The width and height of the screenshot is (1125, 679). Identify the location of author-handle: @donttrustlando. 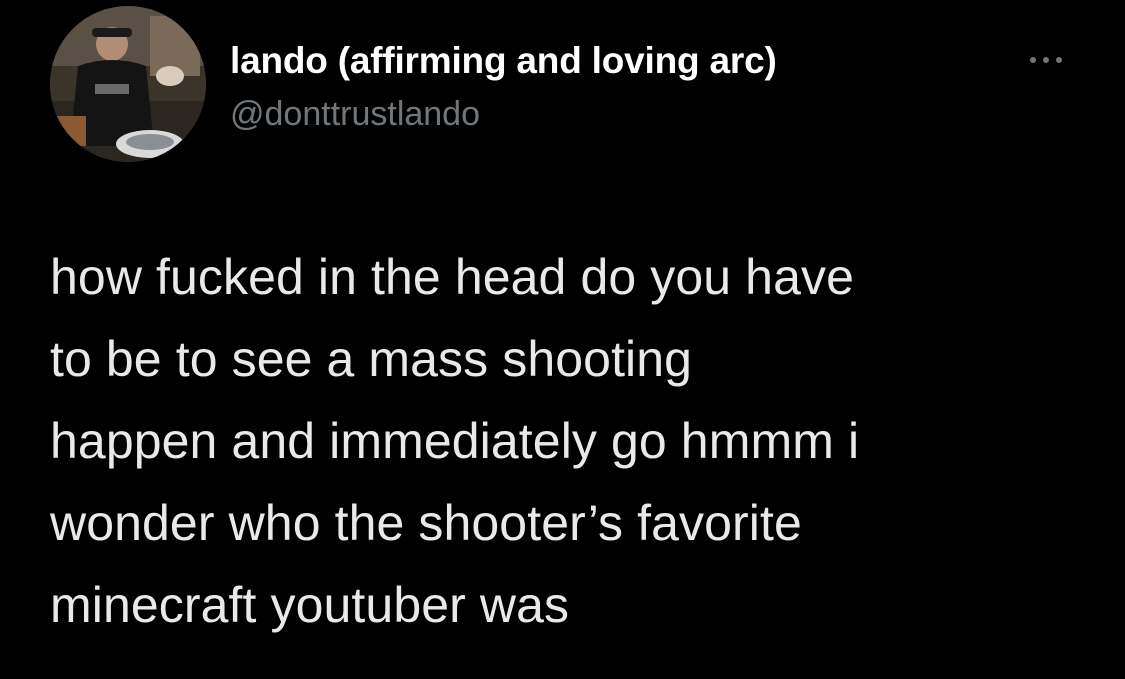
(355, 114).